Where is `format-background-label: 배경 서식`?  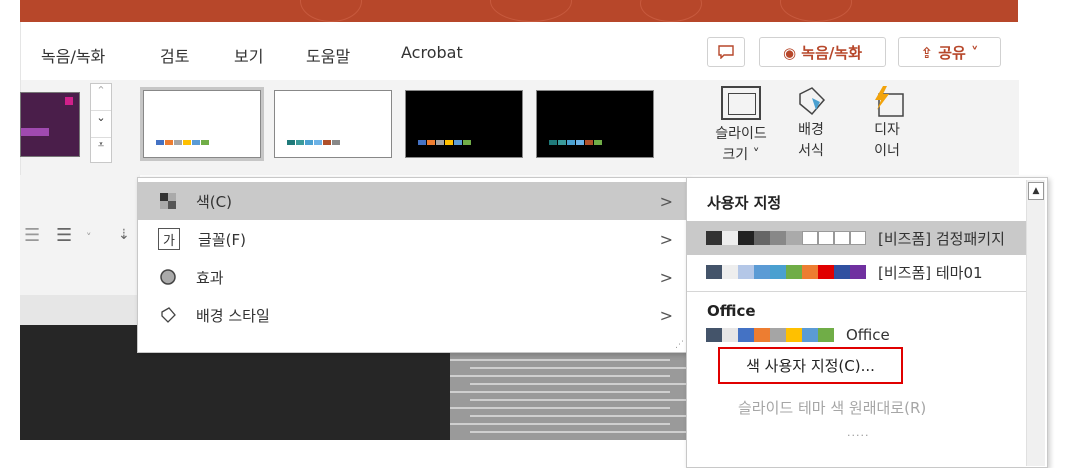 format-background-label: 배경 서식 is located at coordinates (811, 140).